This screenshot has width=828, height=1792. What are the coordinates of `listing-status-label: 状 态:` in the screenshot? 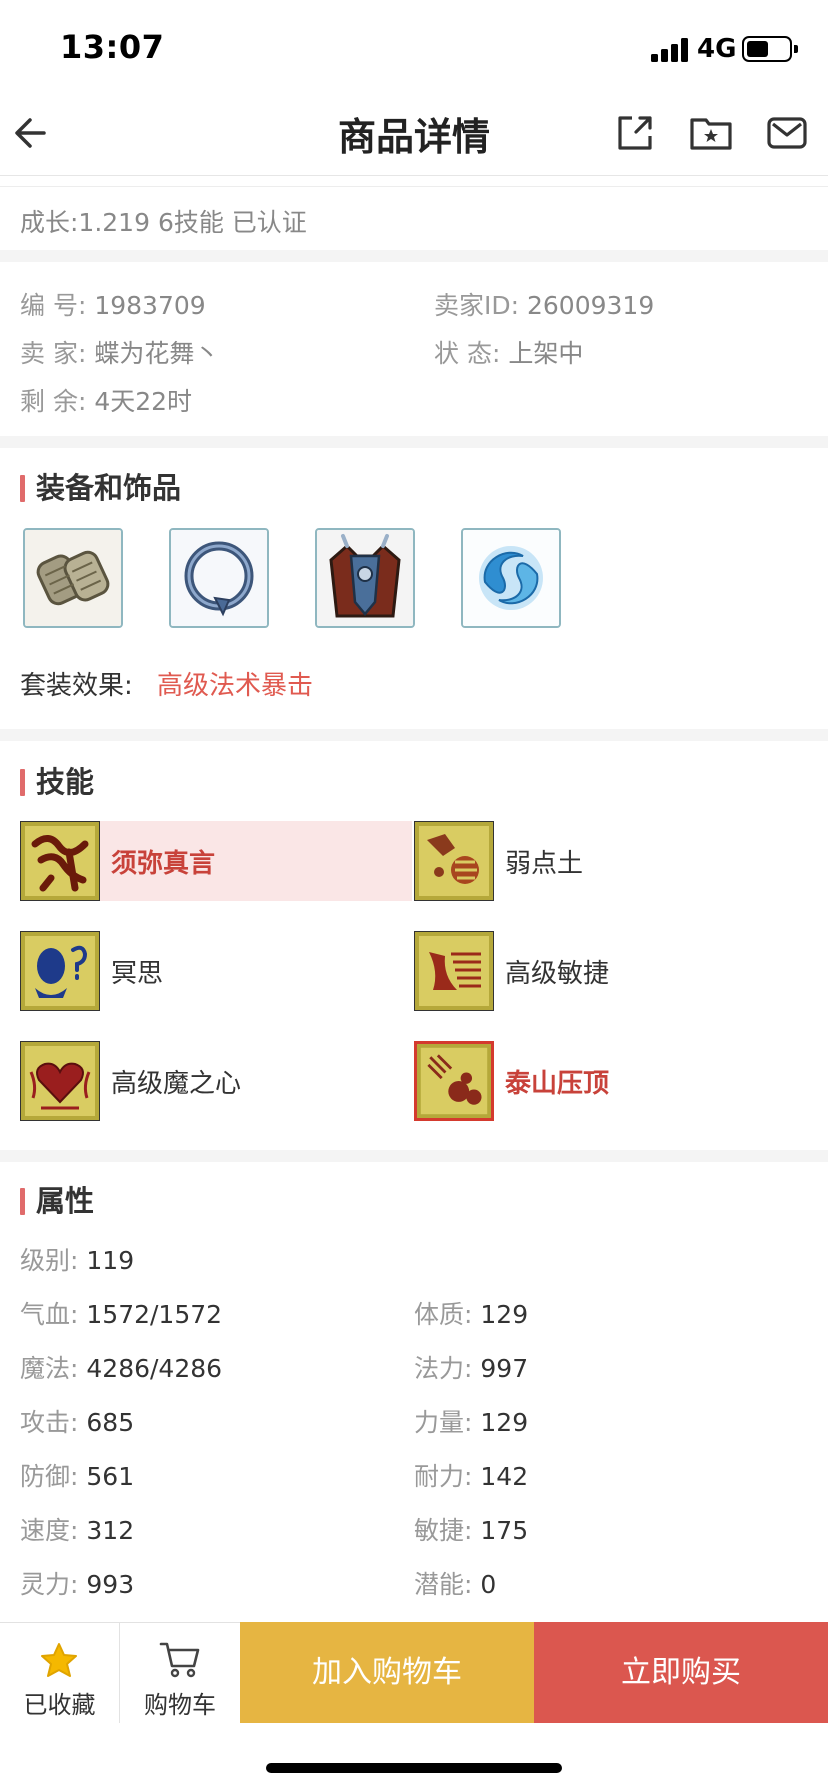 It's located at (467, 353).